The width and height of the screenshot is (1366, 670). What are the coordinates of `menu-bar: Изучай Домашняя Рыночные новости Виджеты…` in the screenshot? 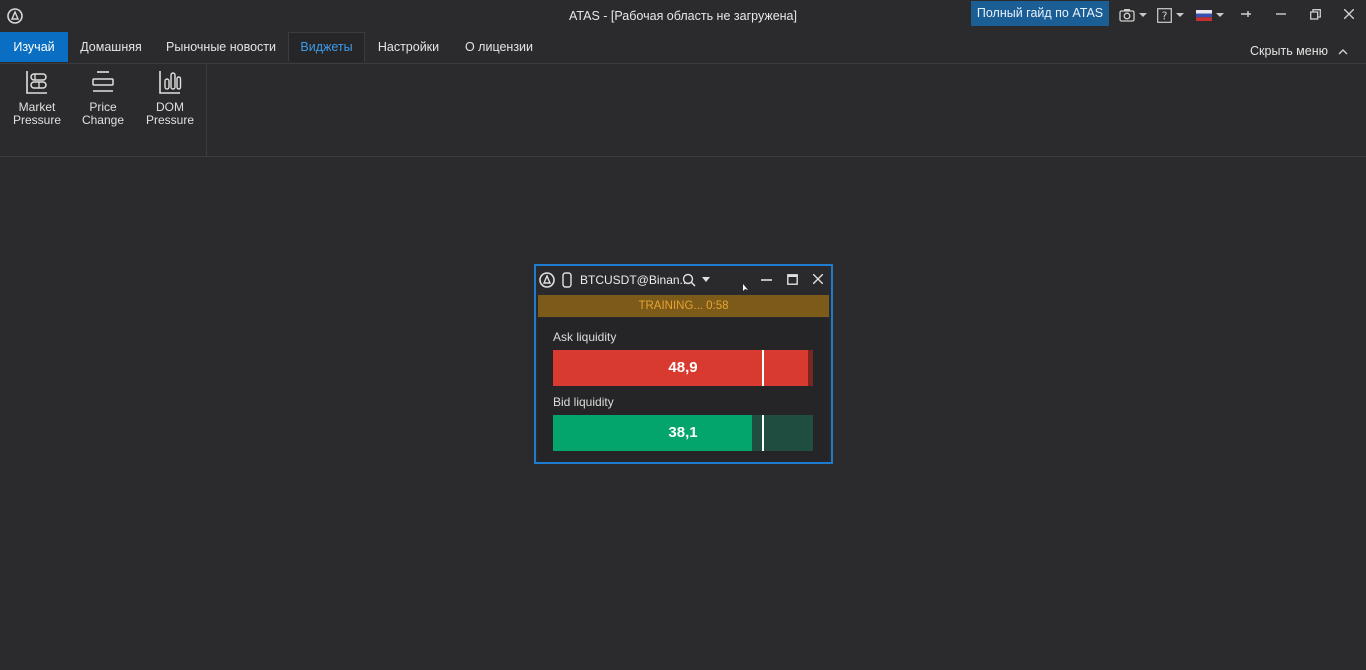 It's located at (683, 48).